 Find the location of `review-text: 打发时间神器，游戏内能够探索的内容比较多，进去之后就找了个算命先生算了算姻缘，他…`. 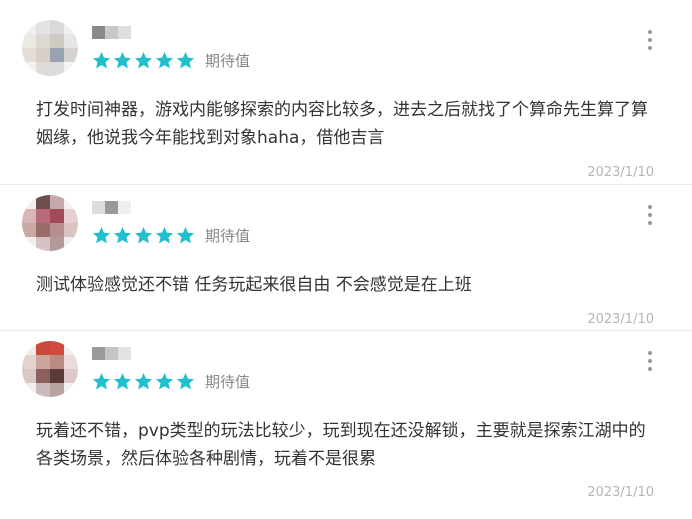

review-text: 打发时间神器，游戏内能够探索的内容比较多，进去之后就找了个算命先生算了算姻缘，他… is located at coordinates (342, 124).